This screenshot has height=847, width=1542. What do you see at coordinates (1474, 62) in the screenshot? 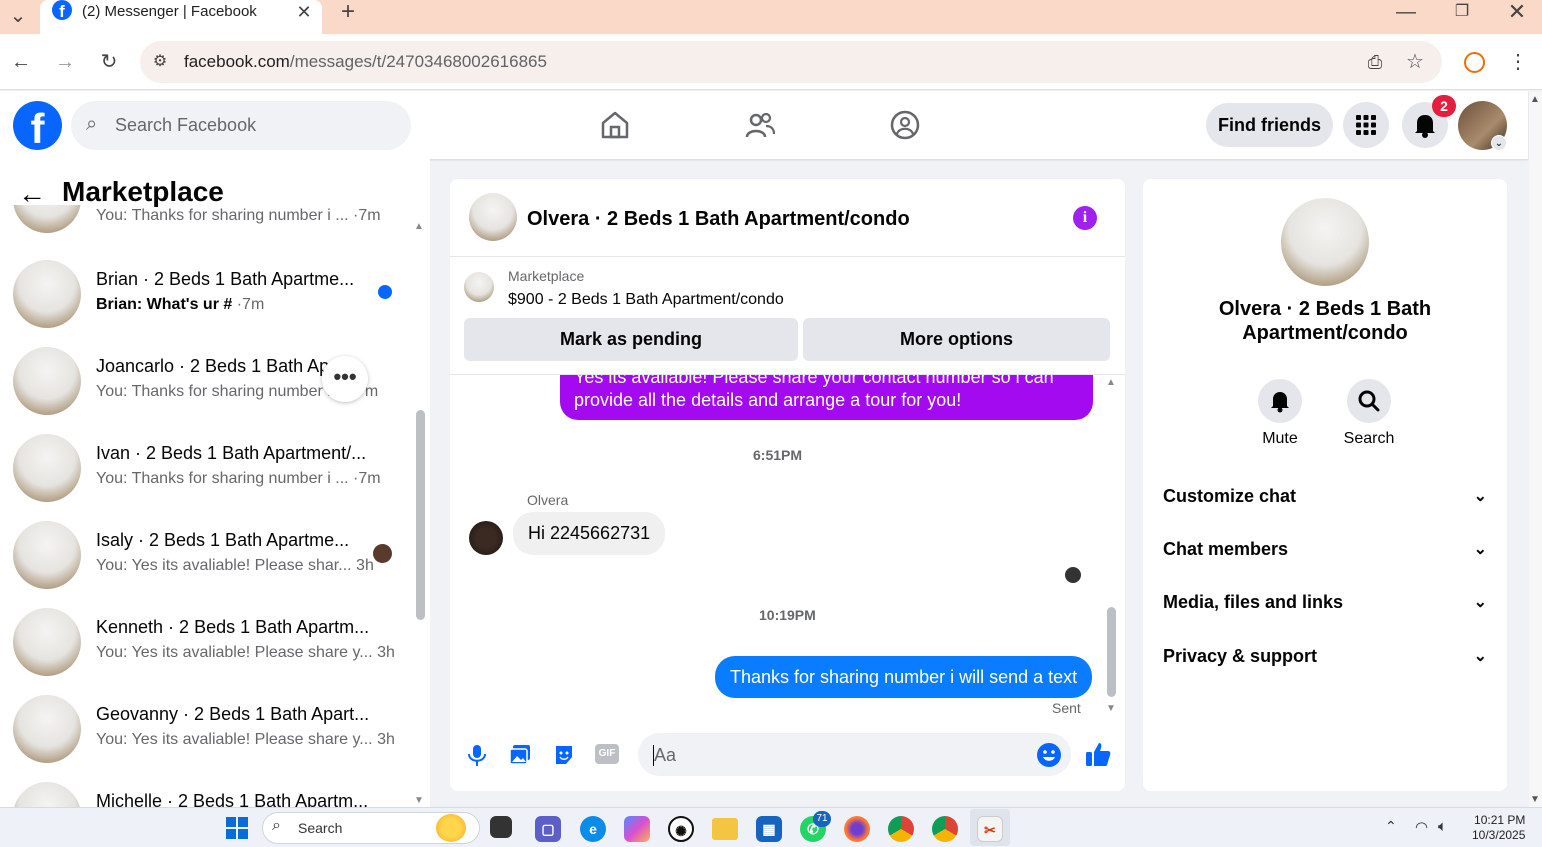
I see `profile-icon` at bounding box center [1474, 62].